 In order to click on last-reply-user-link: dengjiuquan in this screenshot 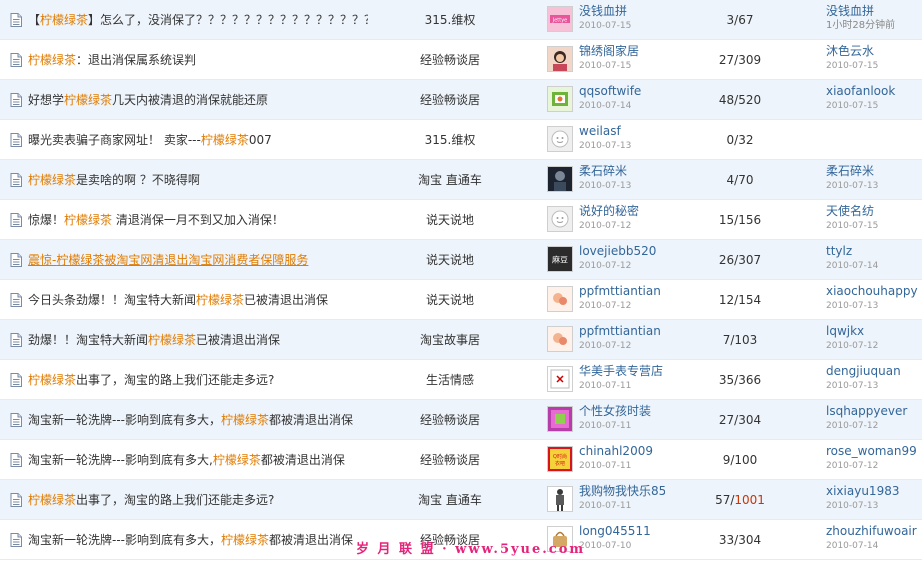, I will do `click(874, 371)`.